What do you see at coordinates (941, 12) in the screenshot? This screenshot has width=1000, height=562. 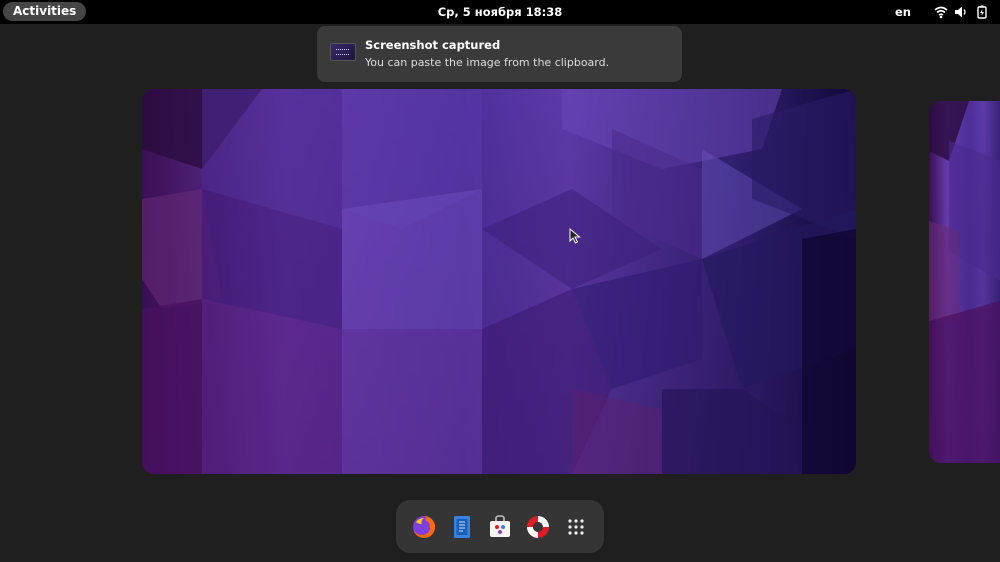 I see `wifi-icon` at bounding box center [941, 12].